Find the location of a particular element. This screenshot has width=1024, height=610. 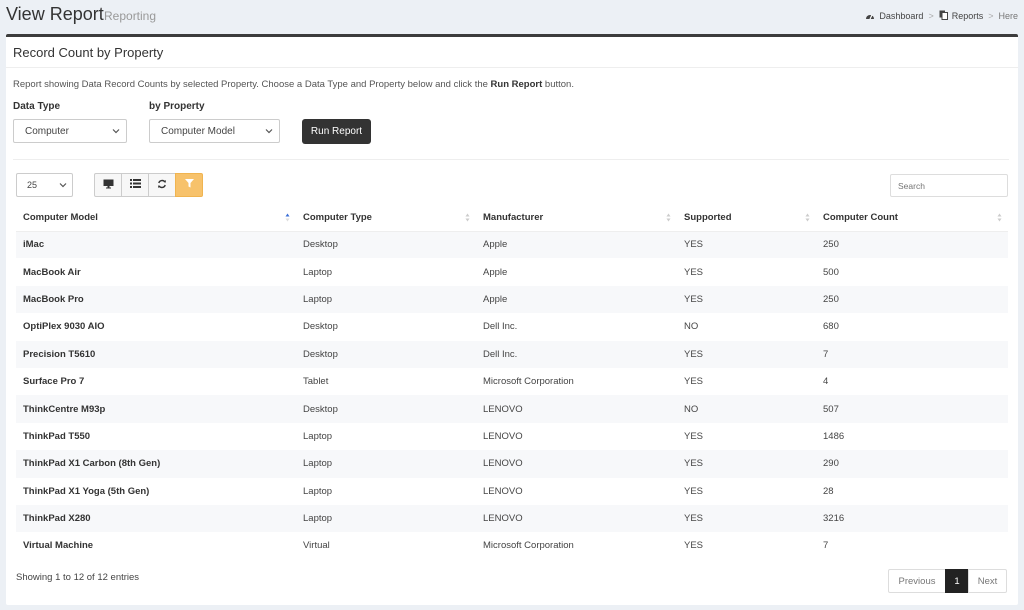

pagination: Previous 1 Next is located at coordinates (947, 581).